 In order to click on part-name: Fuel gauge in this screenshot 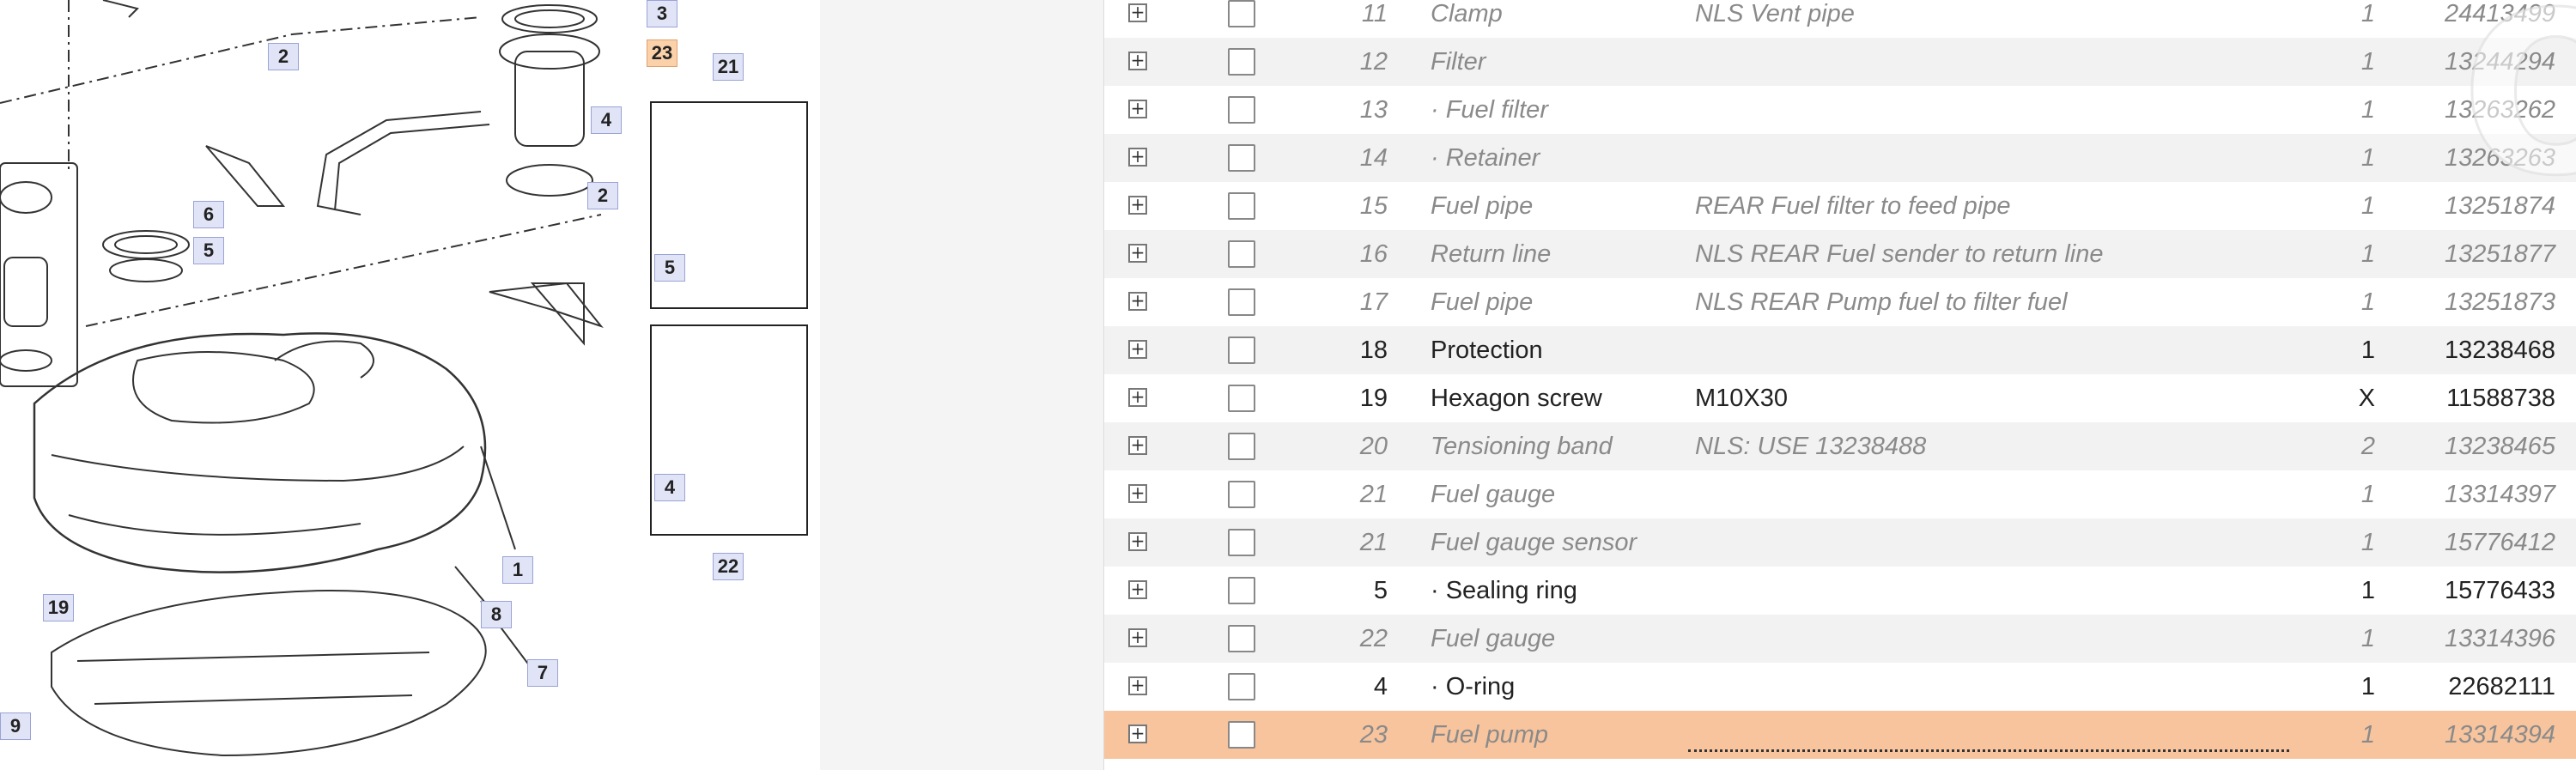, I will do `click(1493, 638)`.